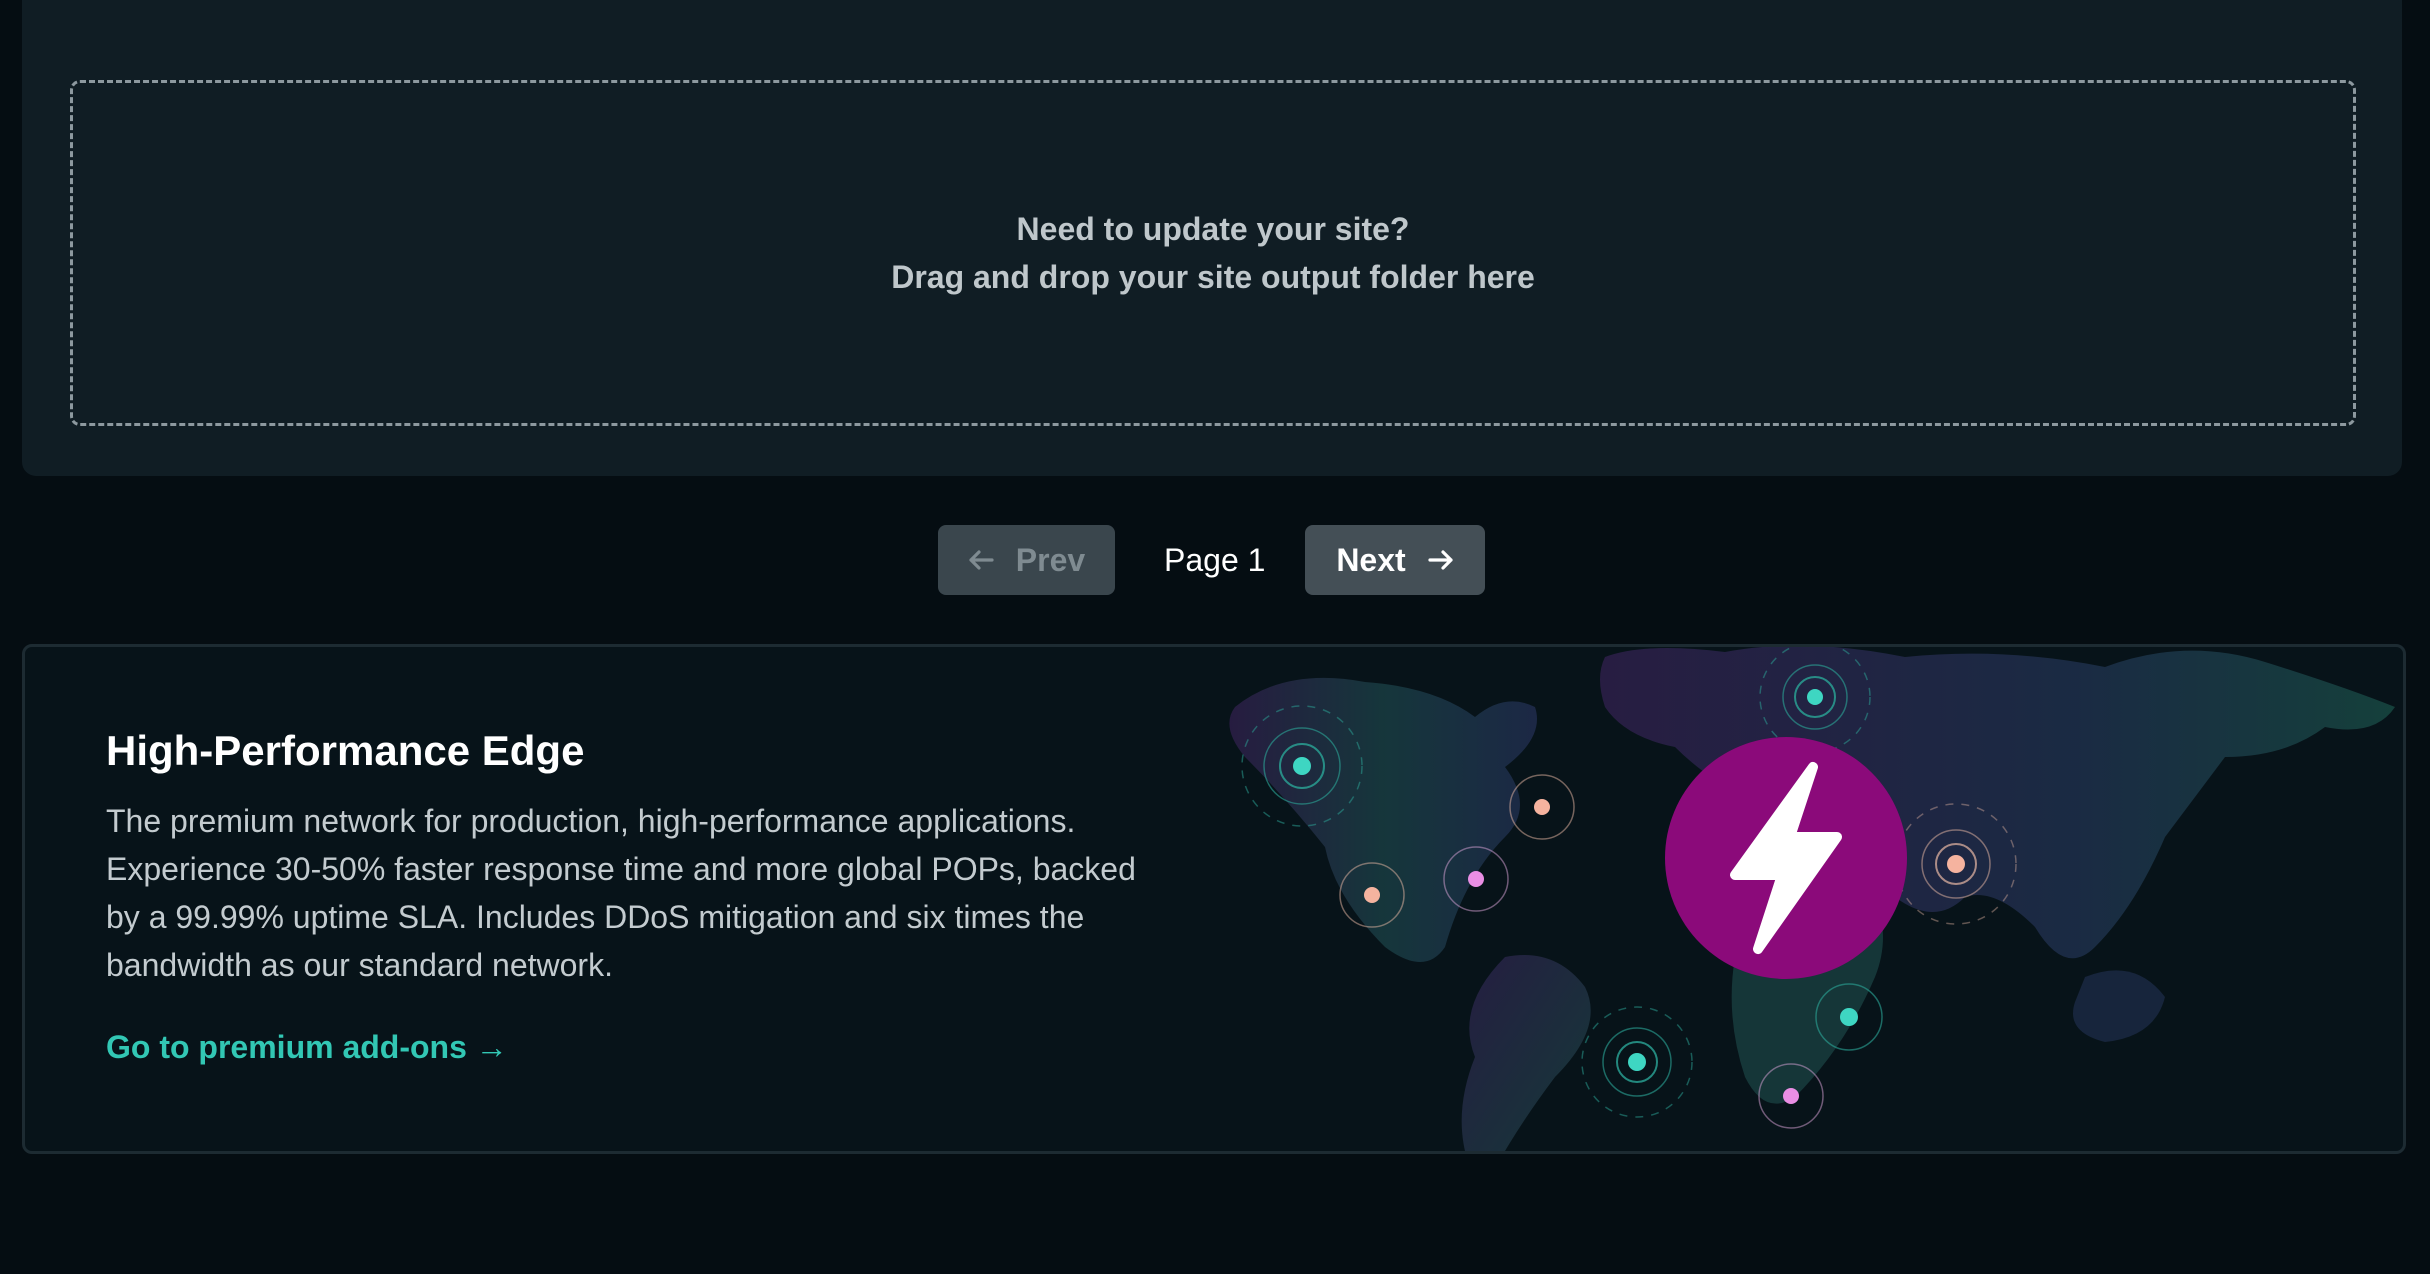  I want to click on next-page-button: Next, so click(1395, 560).